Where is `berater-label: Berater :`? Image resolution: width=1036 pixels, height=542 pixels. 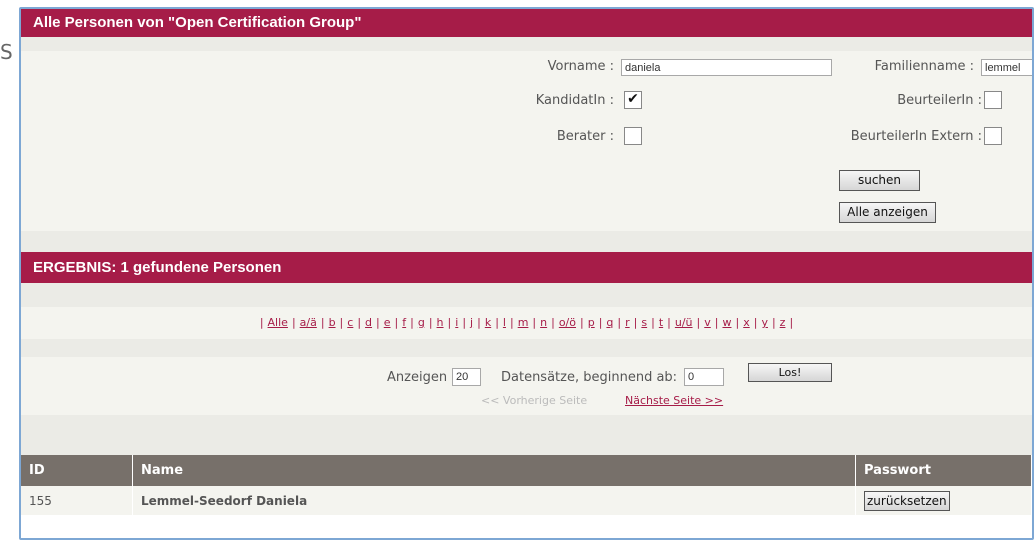 berater-label: Berater : is located at coordinates (585, 136).